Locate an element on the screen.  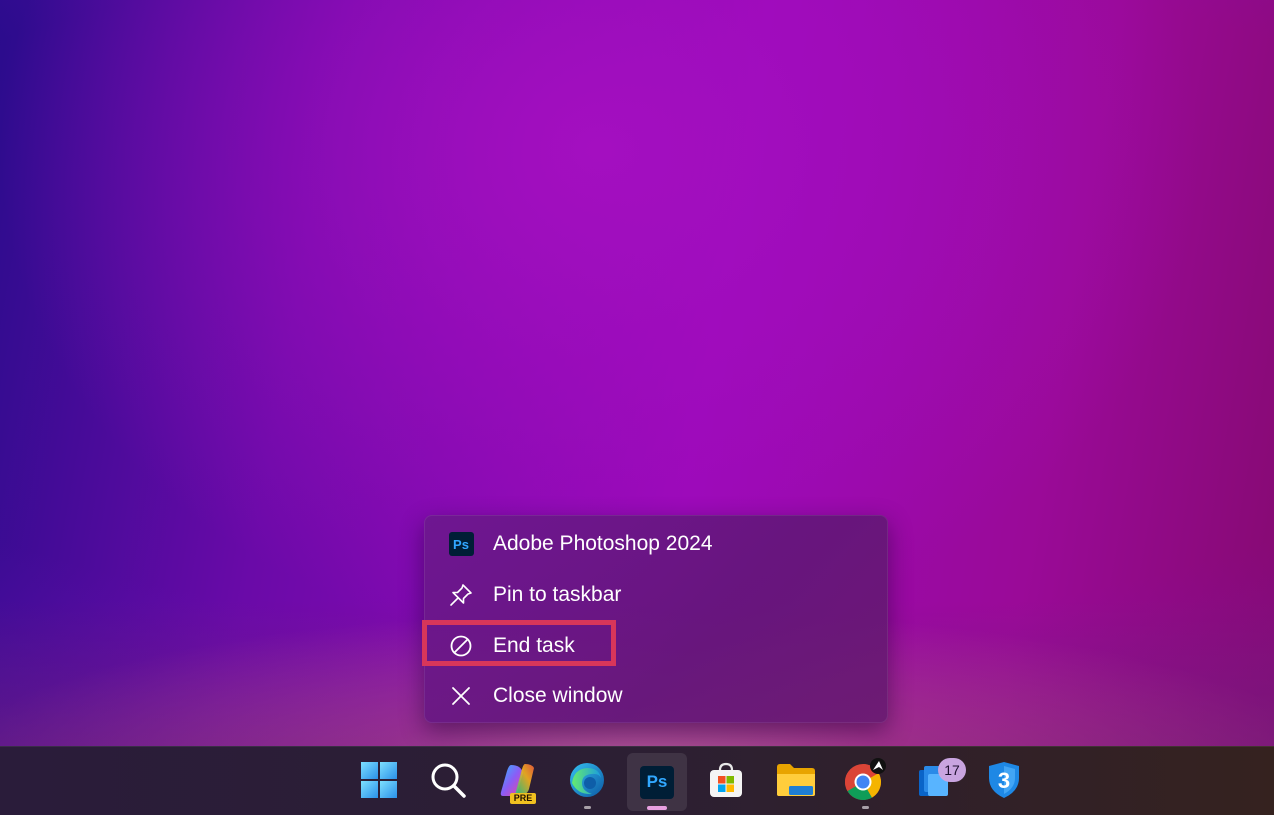
security-app-button: 3 is located at coordinates (1004, 782).